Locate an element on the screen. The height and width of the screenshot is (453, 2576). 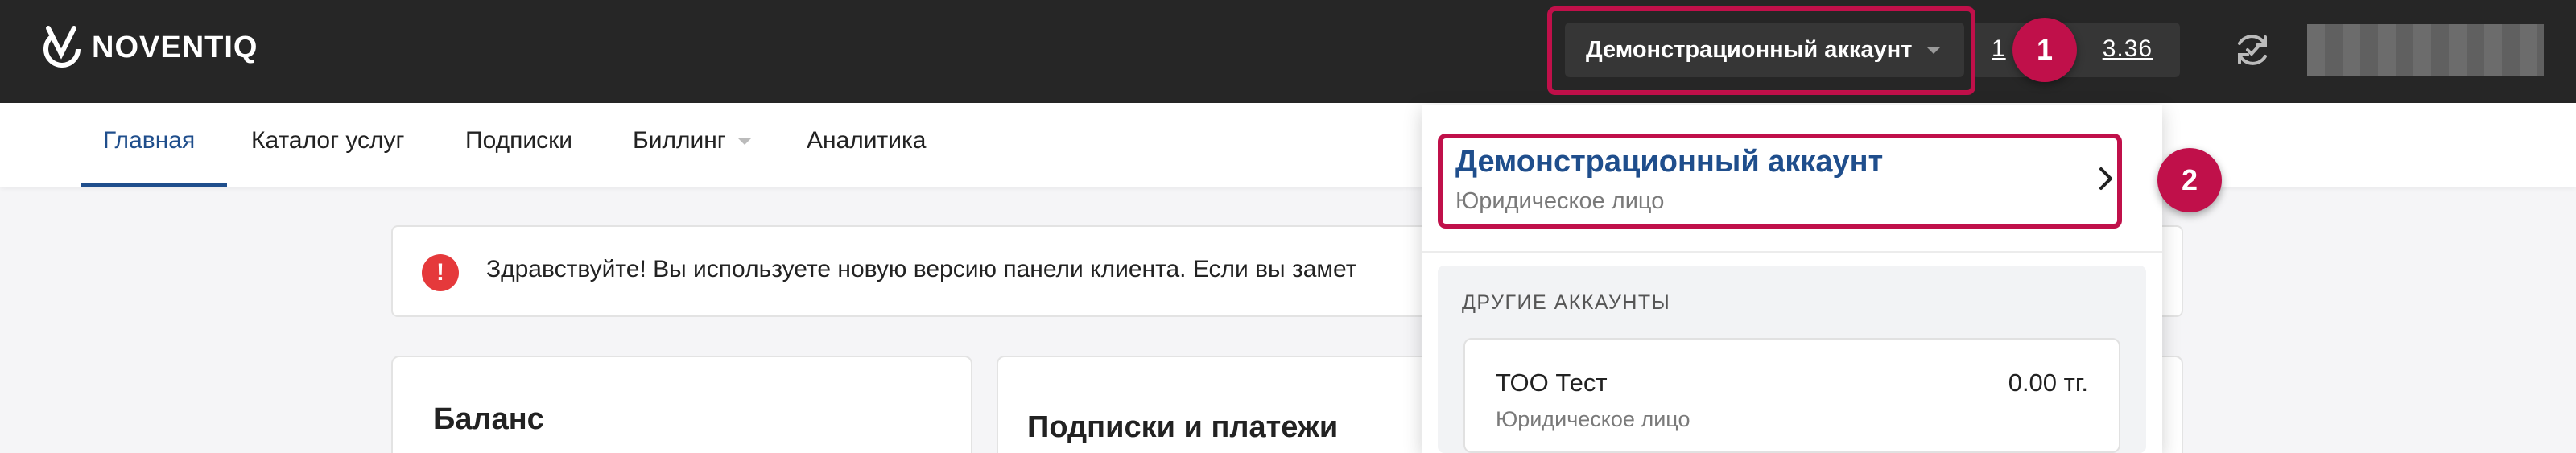
annotation-badge-1: 1 is located at coordinates (2045, 50).